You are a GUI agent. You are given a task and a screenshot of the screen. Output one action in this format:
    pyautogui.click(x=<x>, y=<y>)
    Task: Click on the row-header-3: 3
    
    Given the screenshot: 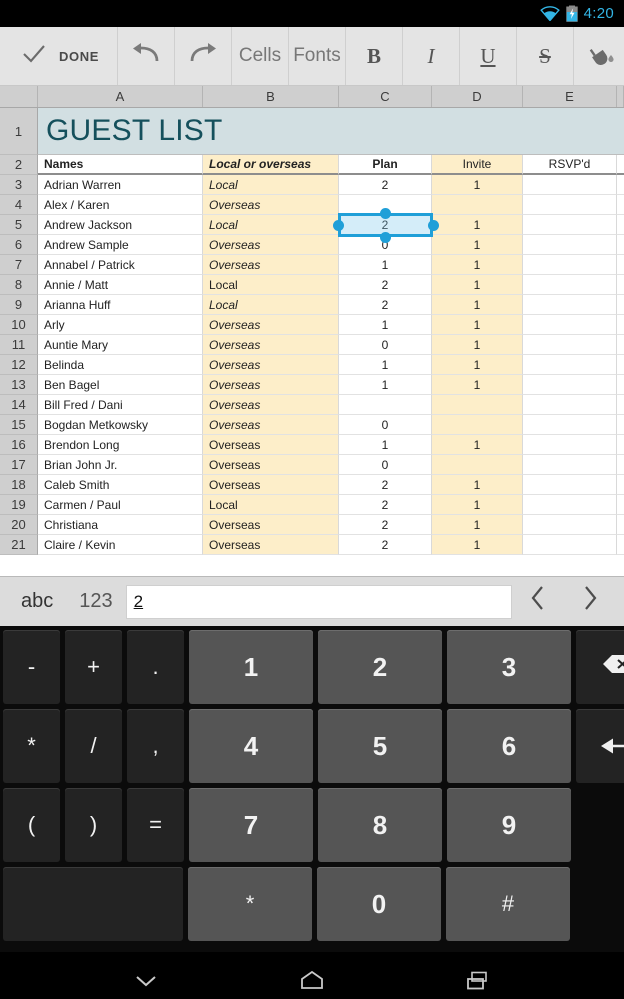 What is the action you would take?
    pyautogui.click(x=19, y=185)
    